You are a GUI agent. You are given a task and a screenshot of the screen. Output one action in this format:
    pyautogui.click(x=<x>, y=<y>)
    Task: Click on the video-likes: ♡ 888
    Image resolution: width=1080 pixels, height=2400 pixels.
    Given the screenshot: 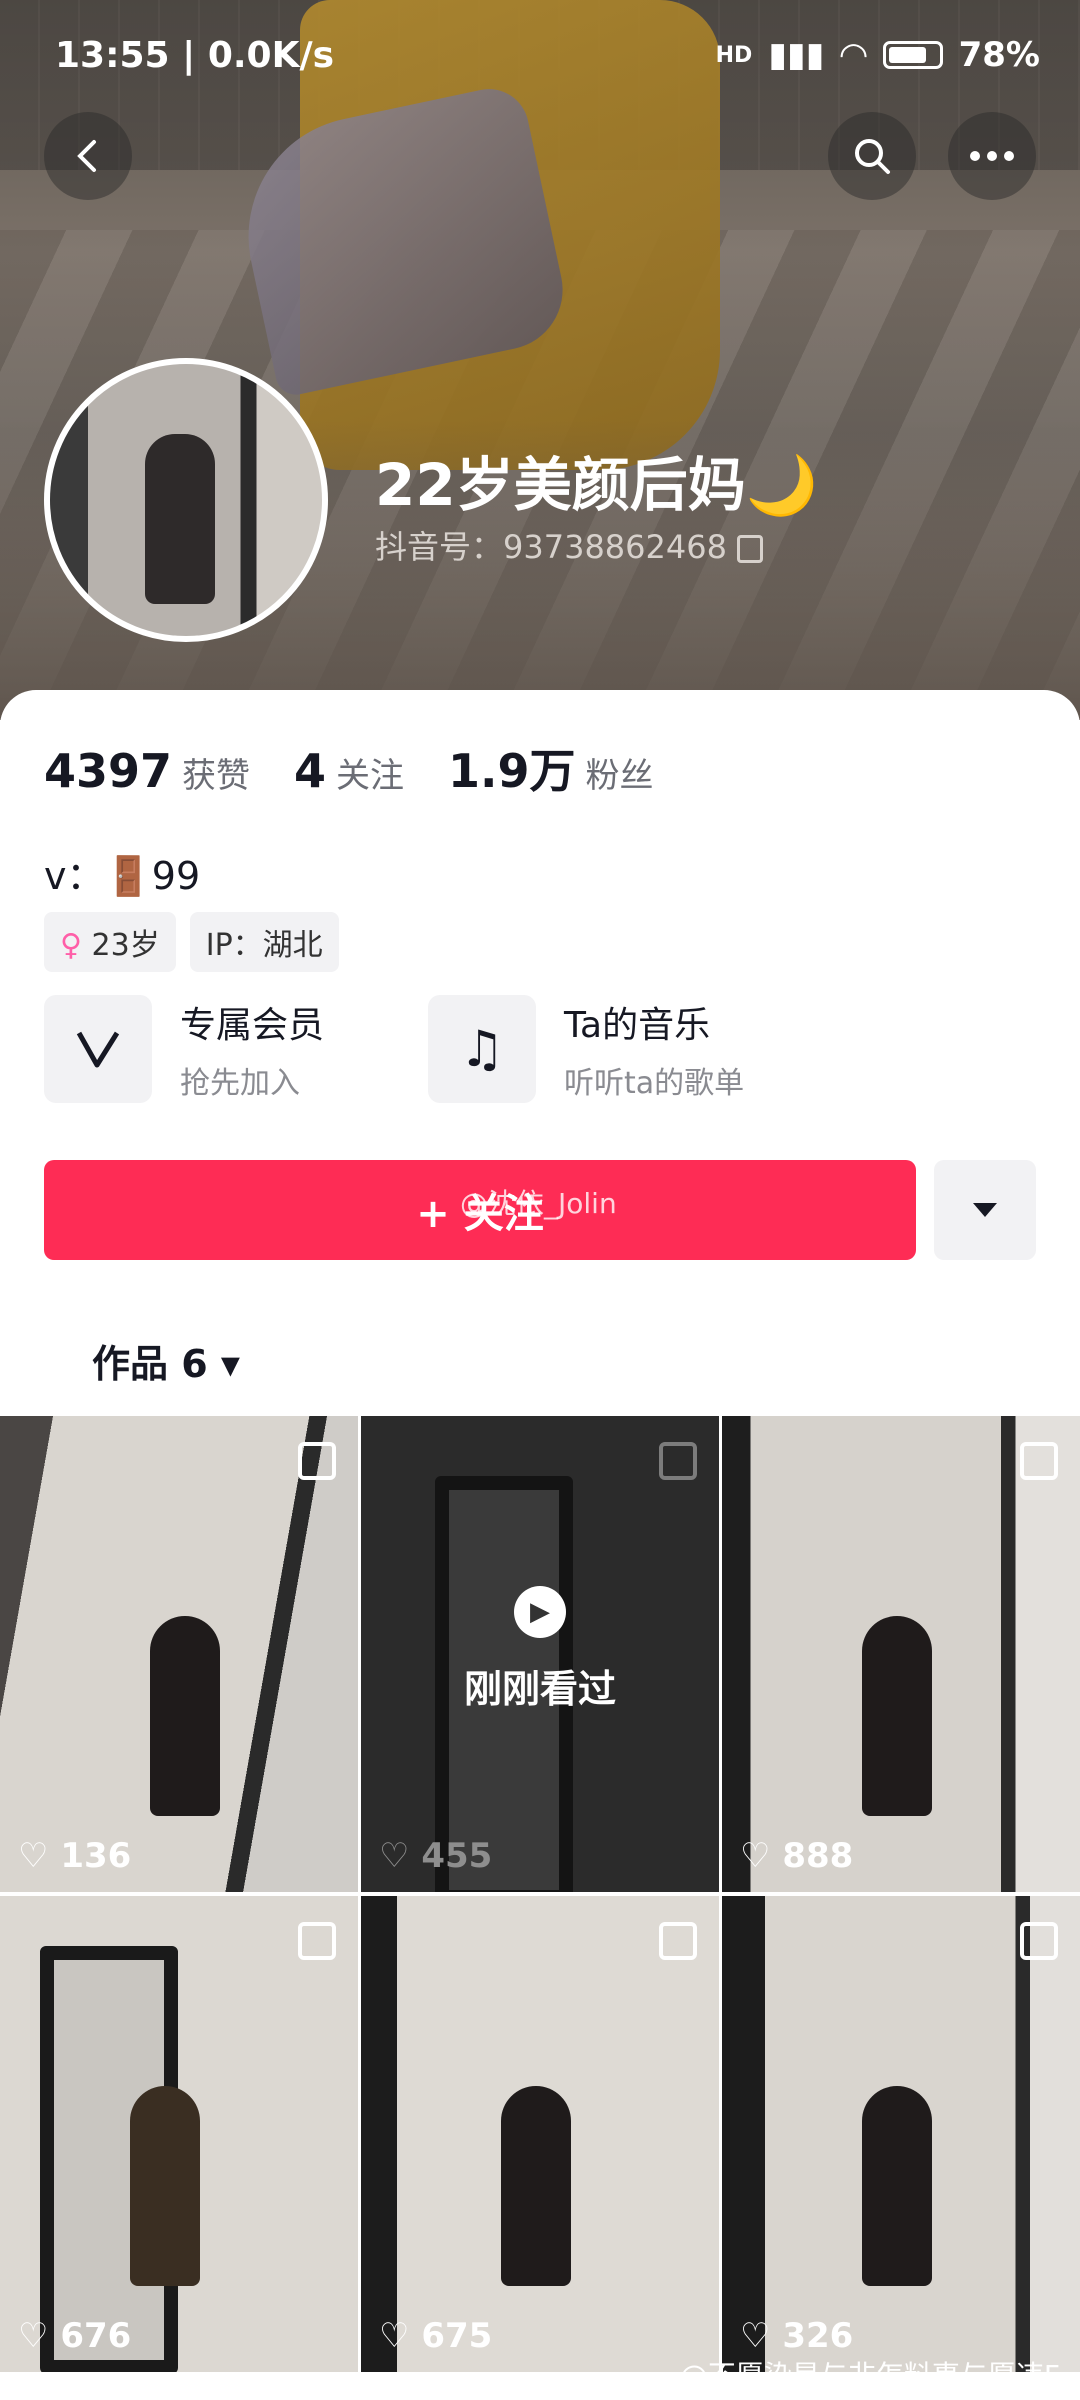 What is the action you would take?
    pyautogui.click(x=797, y=1856)
    